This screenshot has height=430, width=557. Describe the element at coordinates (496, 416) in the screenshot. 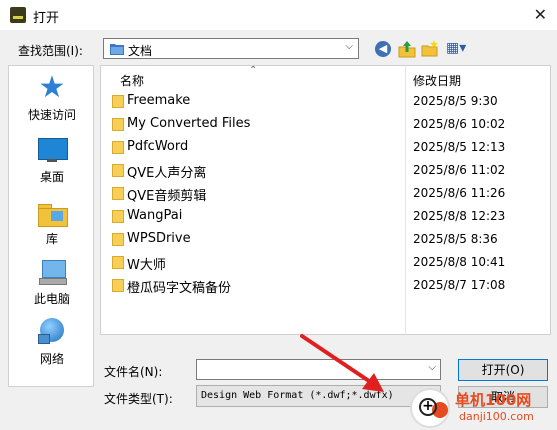

I see `watermark-url: danji100.com` at that location.